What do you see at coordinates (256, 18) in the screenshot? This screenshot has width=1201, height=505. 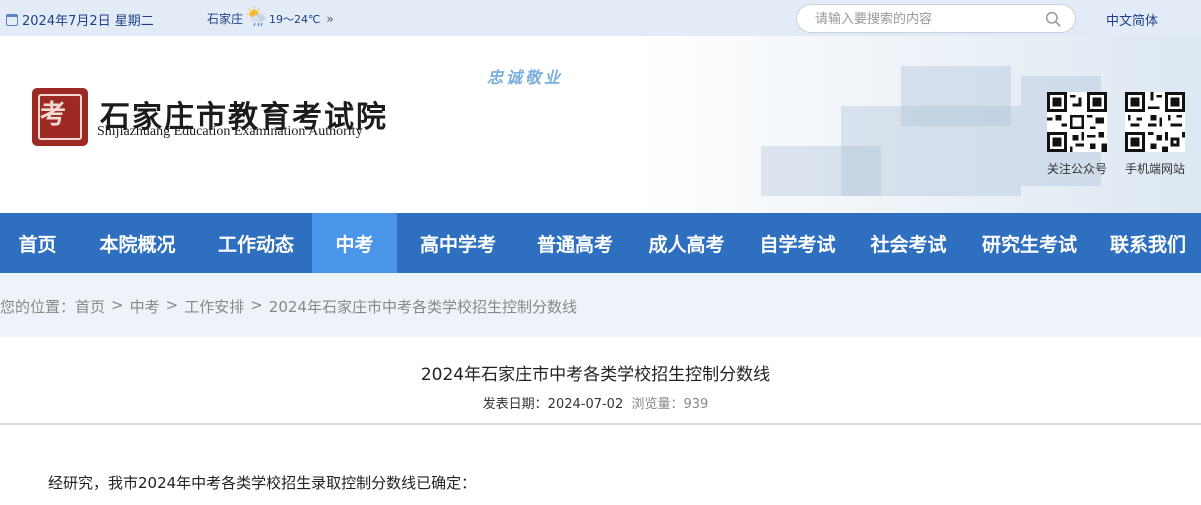 I see `weather-sun-rain-icon` at bounding box center [256, 18].